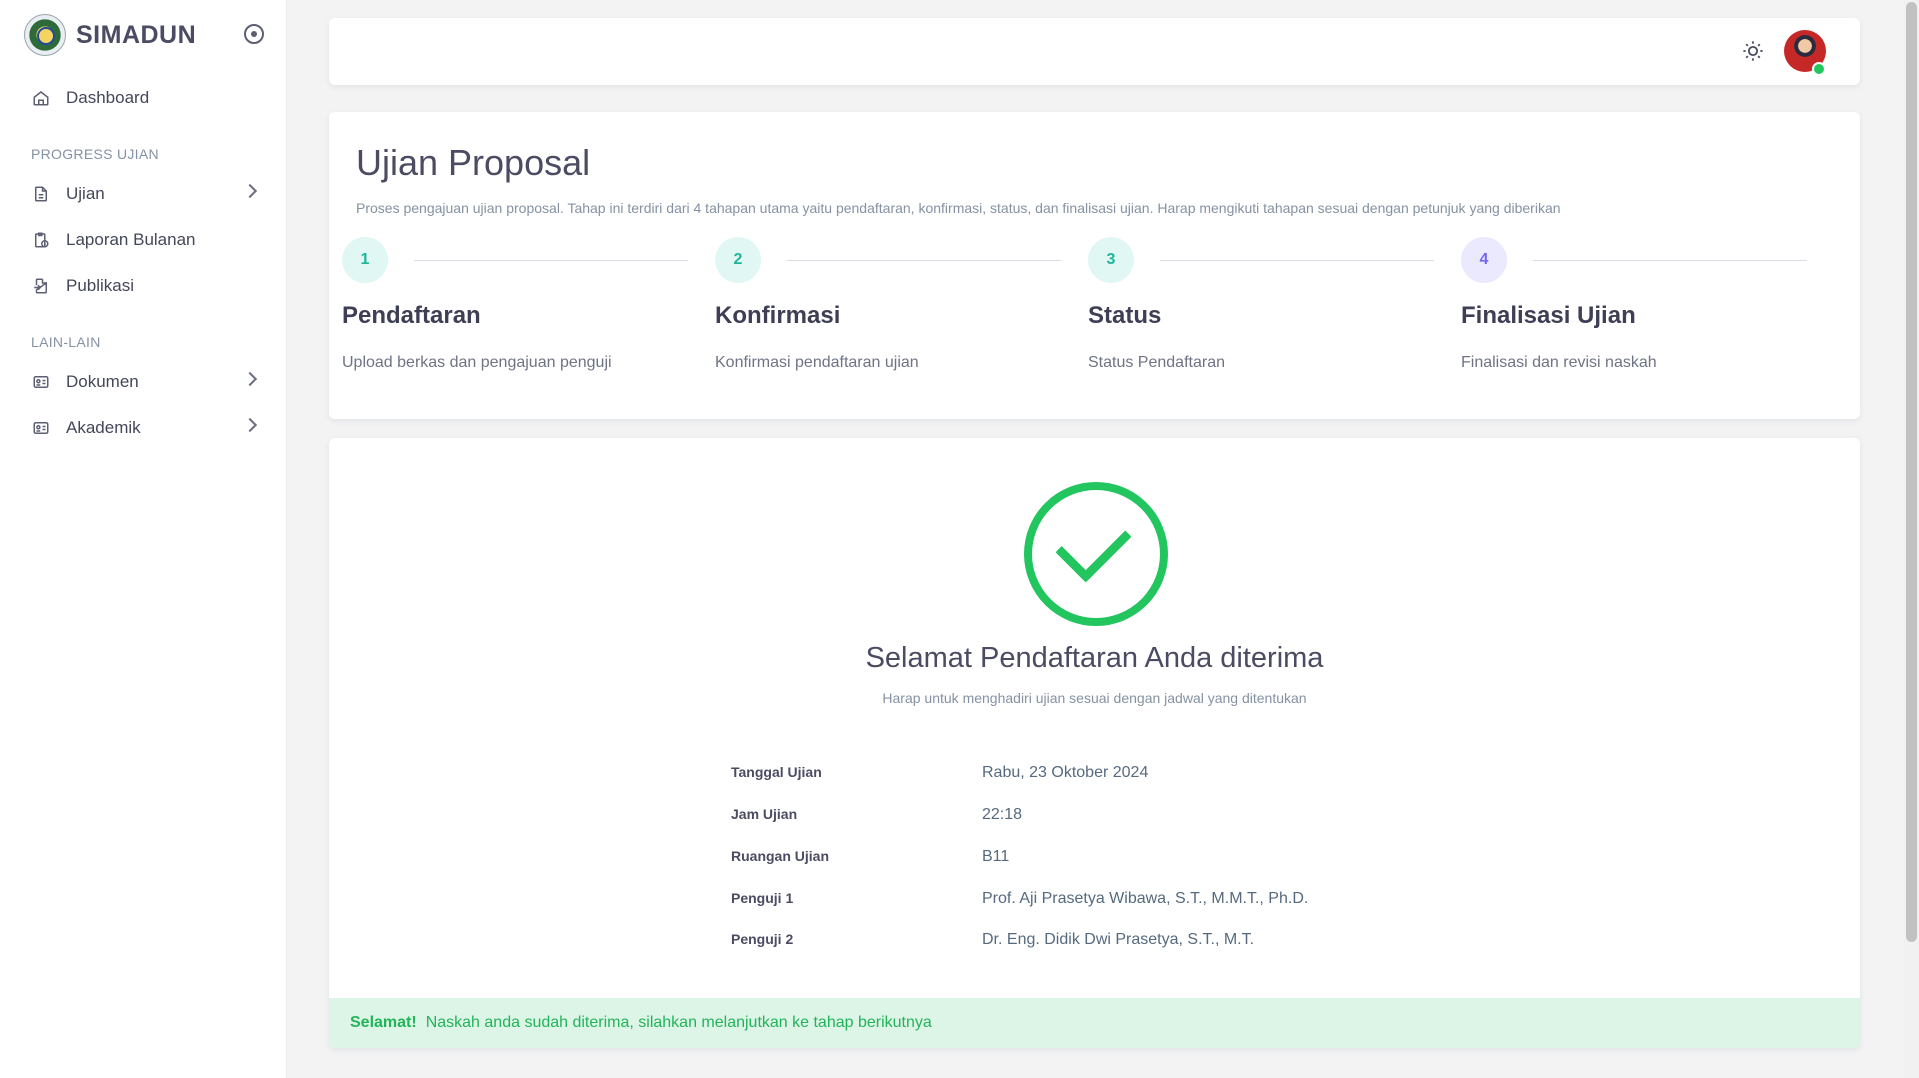 The height and width of the screenshot is (1078, 1919). Describe the element at coordinates (1484, 260) in the screenshot. I see `step-number: 4` at that location.